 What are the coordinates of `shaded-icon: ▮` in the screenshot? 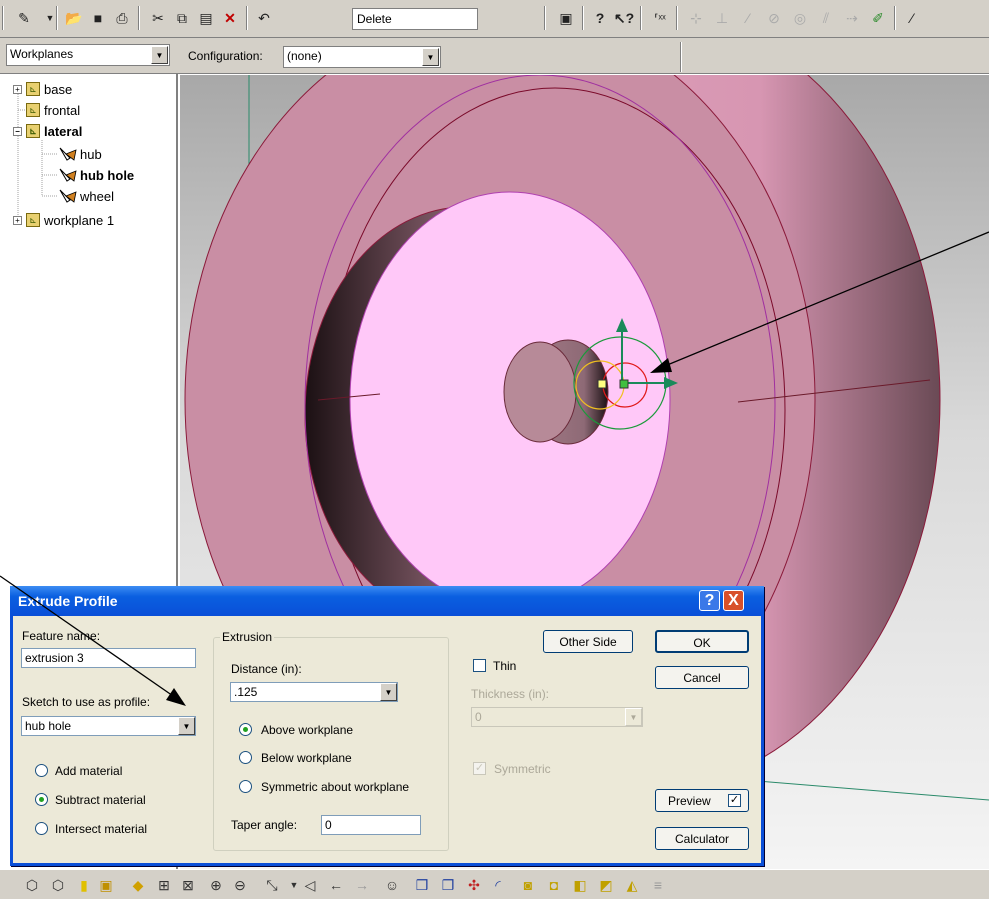 It's located at (84, 885).